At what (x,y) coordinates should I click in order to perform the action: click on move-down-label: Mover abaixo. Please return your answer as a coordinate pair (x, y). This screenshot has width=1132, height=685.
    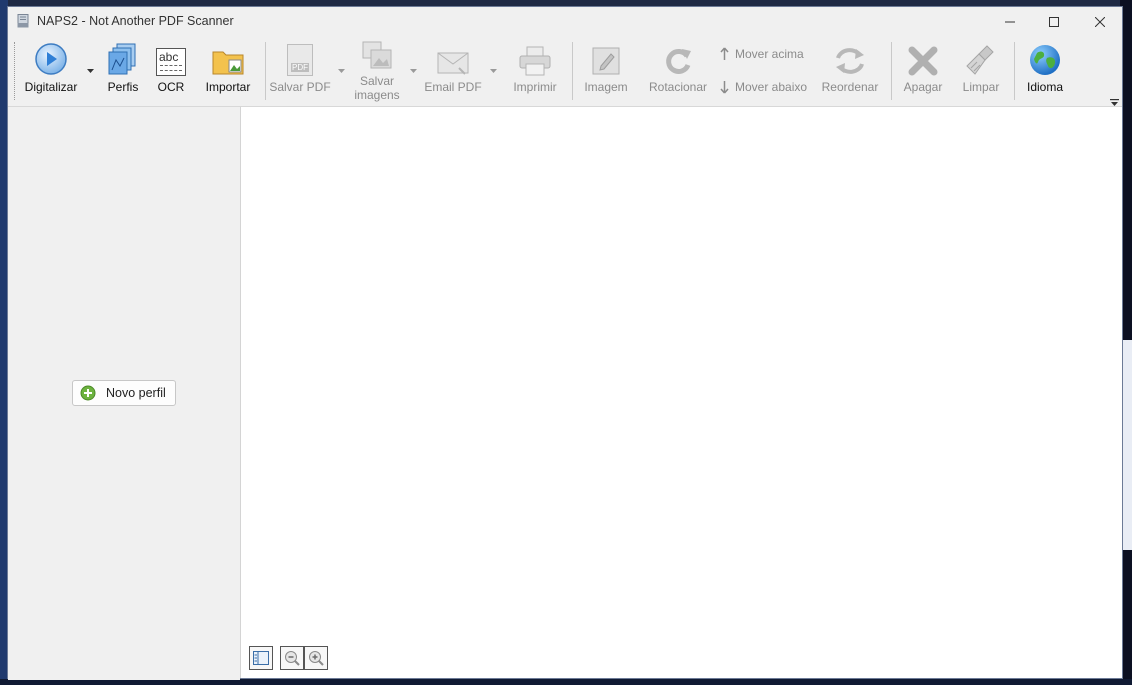
    Looking at the image, I should click on (771, 87).